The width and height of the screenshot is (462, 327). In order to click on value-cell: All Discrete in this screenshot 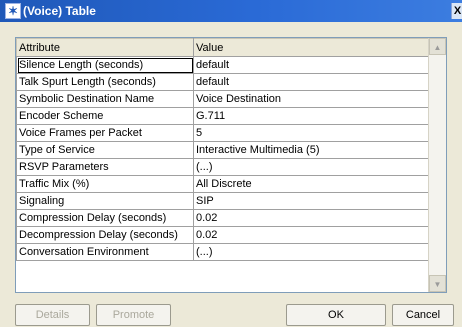, I will do `click(311, 184)`.